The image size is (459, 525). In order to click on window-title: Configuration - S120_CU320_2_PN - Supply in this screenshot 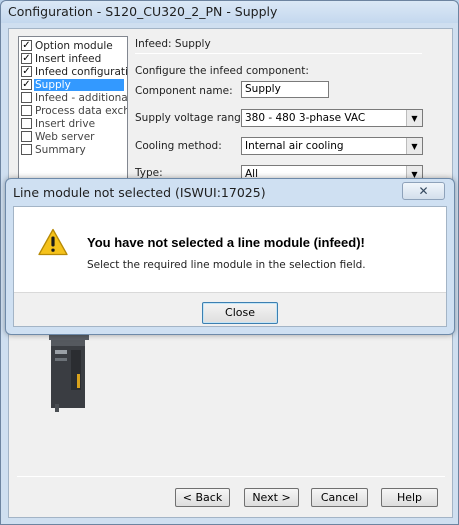, I will do `click(143, 11)`.